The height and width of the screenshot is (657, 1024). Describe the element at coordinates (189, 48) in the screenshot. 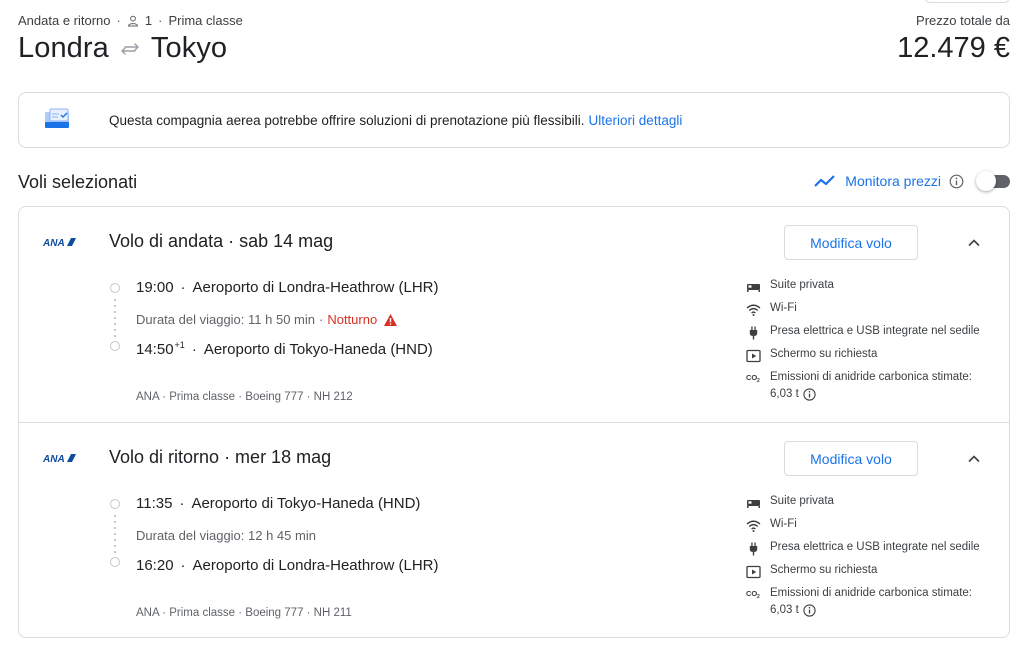

I see `destination-city: Tokyo` at that location.